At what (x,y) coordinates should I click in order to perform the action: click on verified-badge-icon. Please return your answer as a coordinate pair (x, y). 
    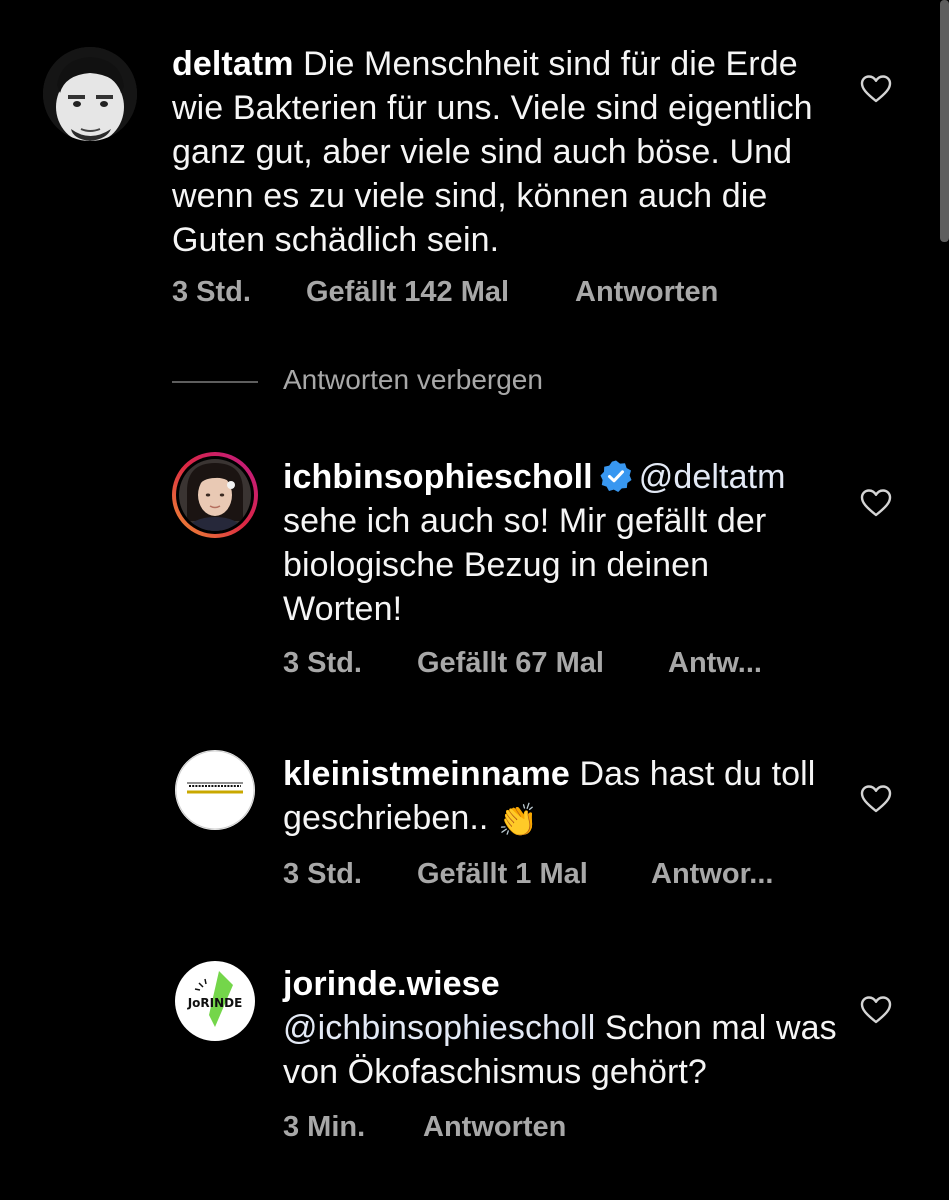
    Looking at the image, I should click on (616, 476).